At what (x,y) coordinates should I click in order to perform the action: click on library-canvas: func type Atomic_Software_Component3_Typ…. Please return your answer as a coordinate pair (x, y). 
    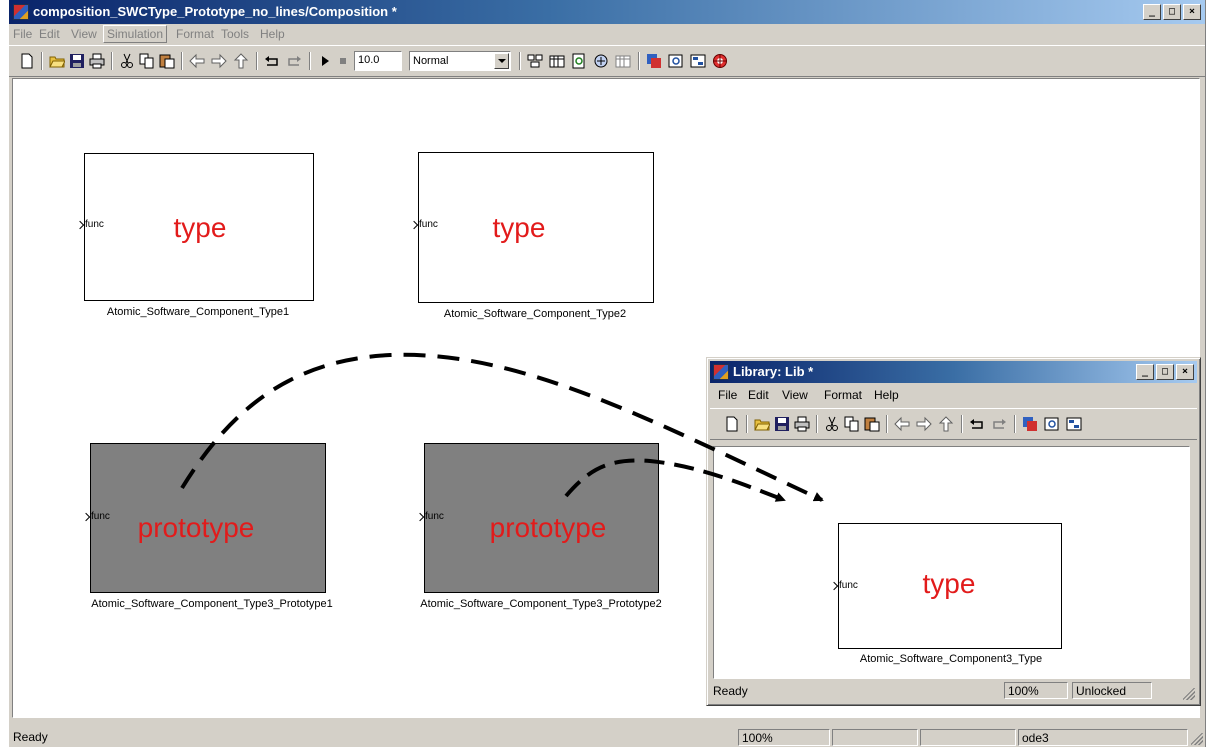
    Looking at the image, I should click on (951, 562).